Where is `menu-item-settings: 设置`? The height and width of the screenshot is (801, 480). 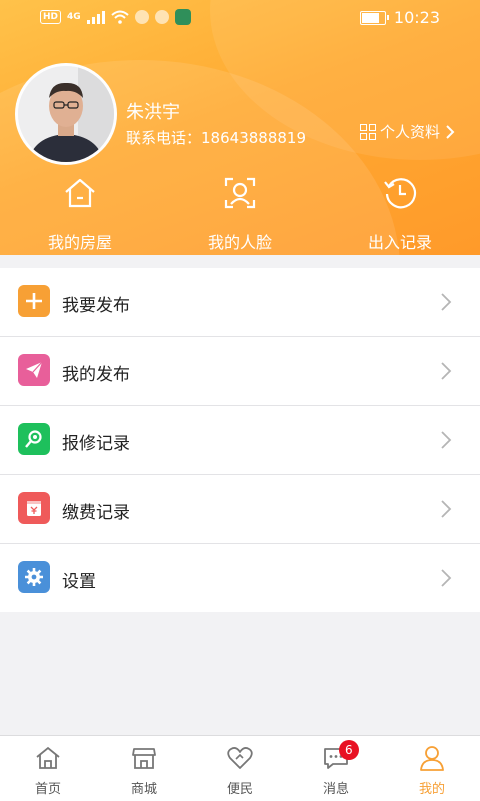 menu-item-settings: 设置 is located at coordinates (240, 578).